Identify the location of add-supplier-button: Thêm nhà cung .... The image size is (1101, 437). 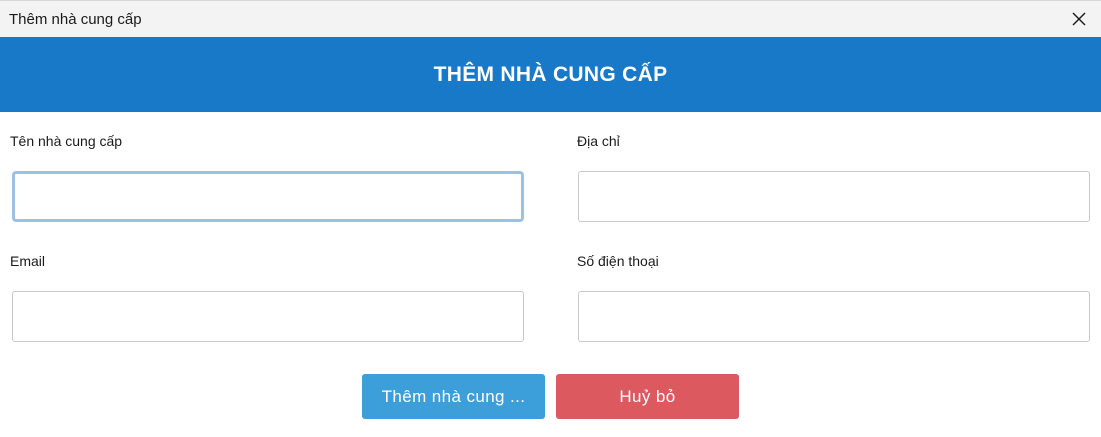
(453, 396).